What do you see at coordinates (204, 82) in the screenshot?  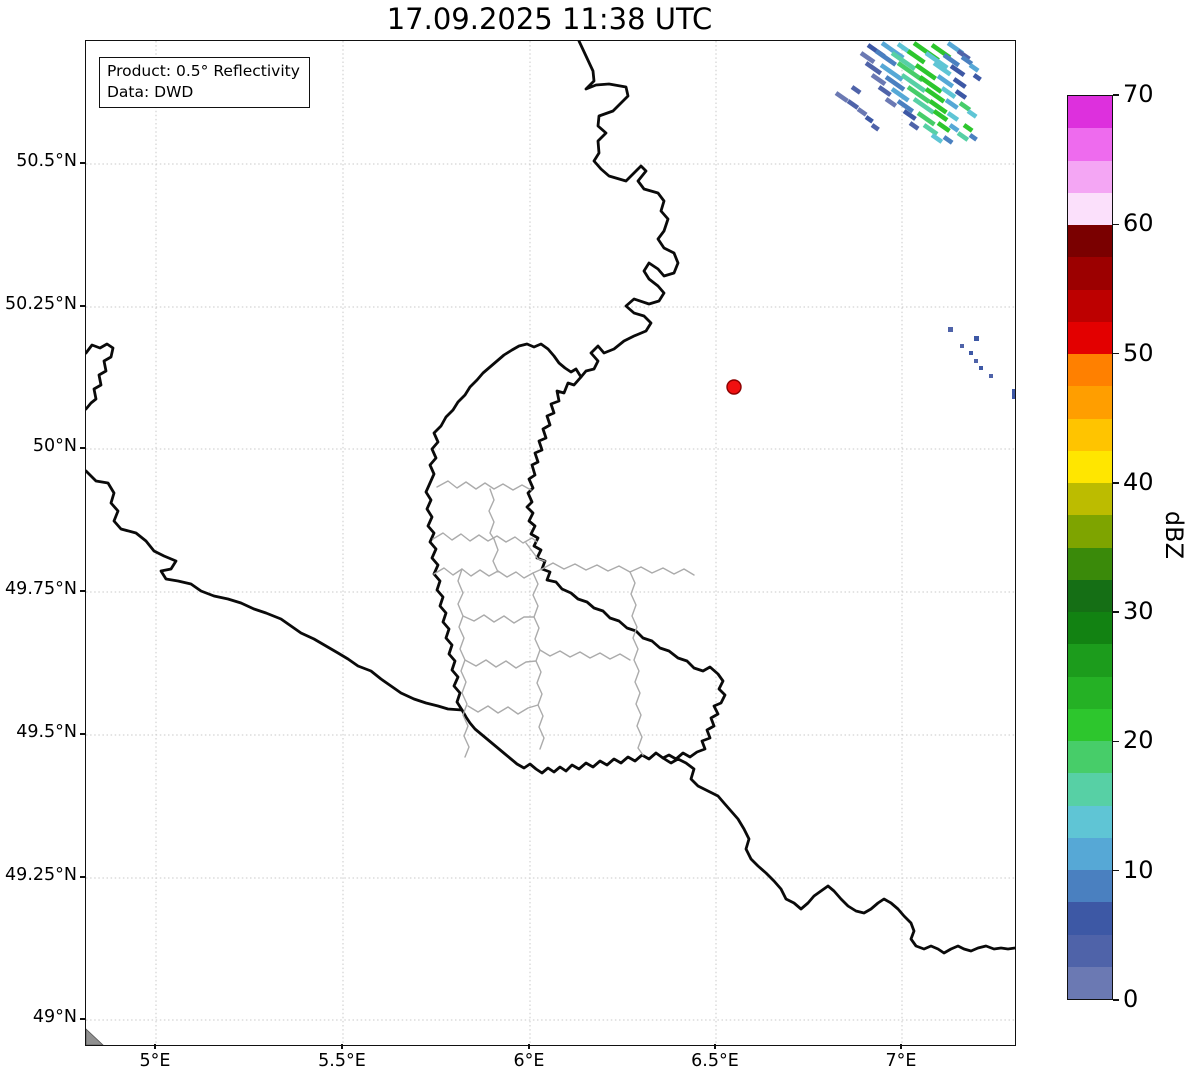 I see `product-info-box: Product: 0.5° Reflectivity Data: DWD` at bounding box center [204, 82].